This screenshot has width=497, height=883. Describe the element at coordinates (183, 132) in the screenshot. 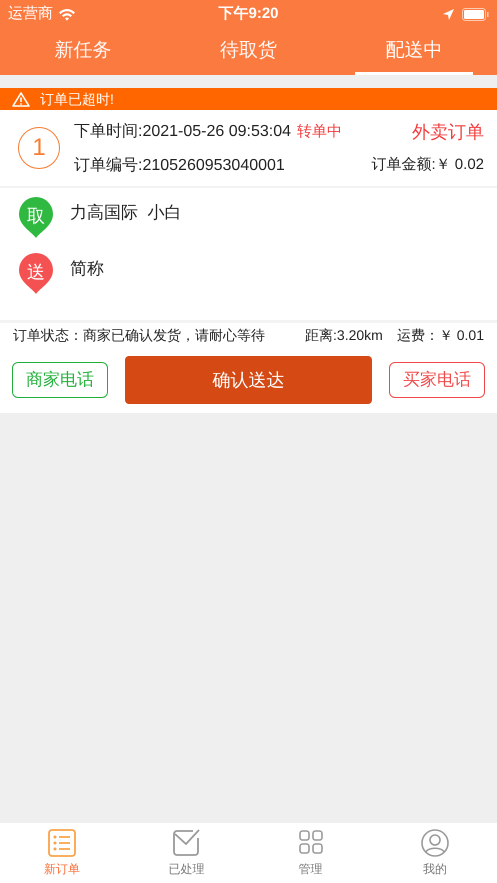

I see `order-time: 下单时间:2021-05-26 09:53:04` at that location.